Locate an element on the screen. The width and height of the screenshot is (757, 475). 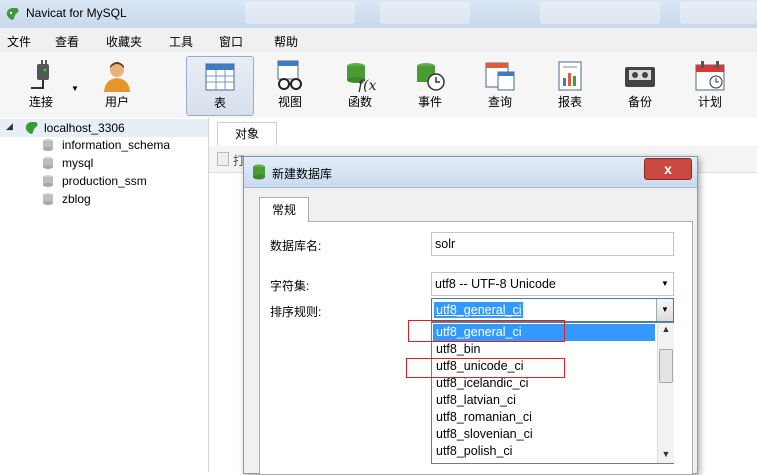
table-label: 表 is located at coordinates (219, 103).